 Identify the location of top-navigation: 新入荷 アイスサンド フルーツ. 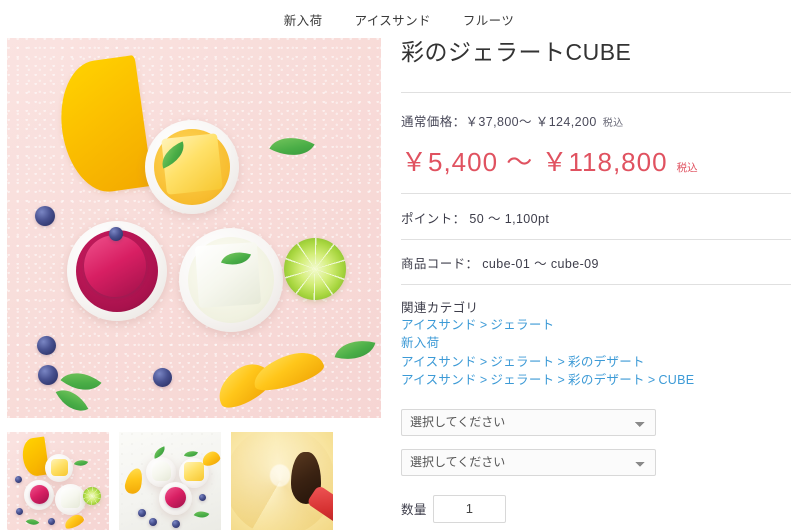
(399, 19).